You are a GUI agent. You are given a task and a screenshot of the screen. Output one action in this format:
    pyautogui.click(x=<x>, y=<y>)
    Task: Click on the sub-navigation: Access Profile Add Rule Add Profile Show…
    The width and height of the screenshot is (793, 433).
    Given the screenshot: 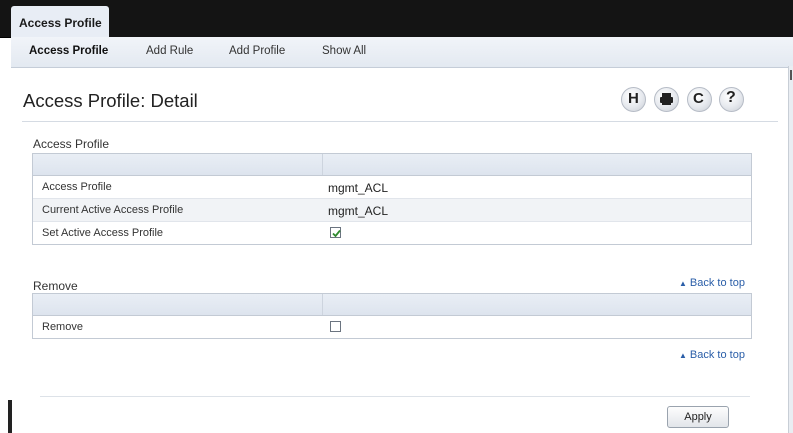 What is the action you would take?
    pyautogui.click(x=402, y=52)
    